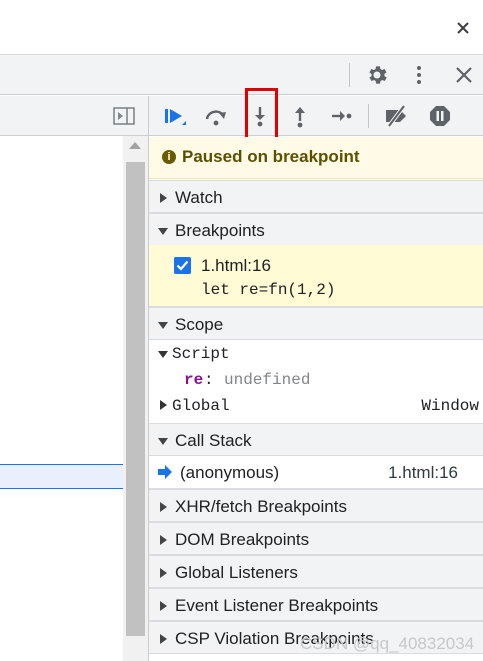 This screenshot has width=483, height=661. I want to click on scrollbar-thumb, so click(135, 399).